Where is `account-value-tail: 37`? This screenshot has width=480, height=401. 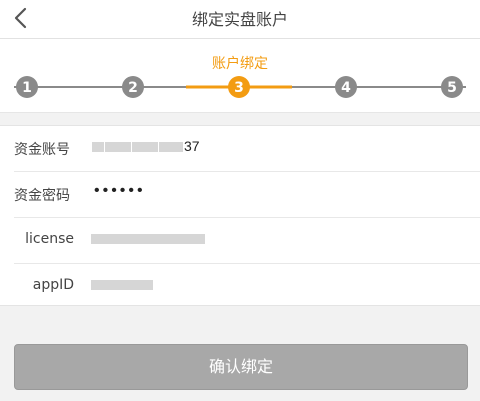 account-value-tail: 37 is located at coordinates (192, 146).